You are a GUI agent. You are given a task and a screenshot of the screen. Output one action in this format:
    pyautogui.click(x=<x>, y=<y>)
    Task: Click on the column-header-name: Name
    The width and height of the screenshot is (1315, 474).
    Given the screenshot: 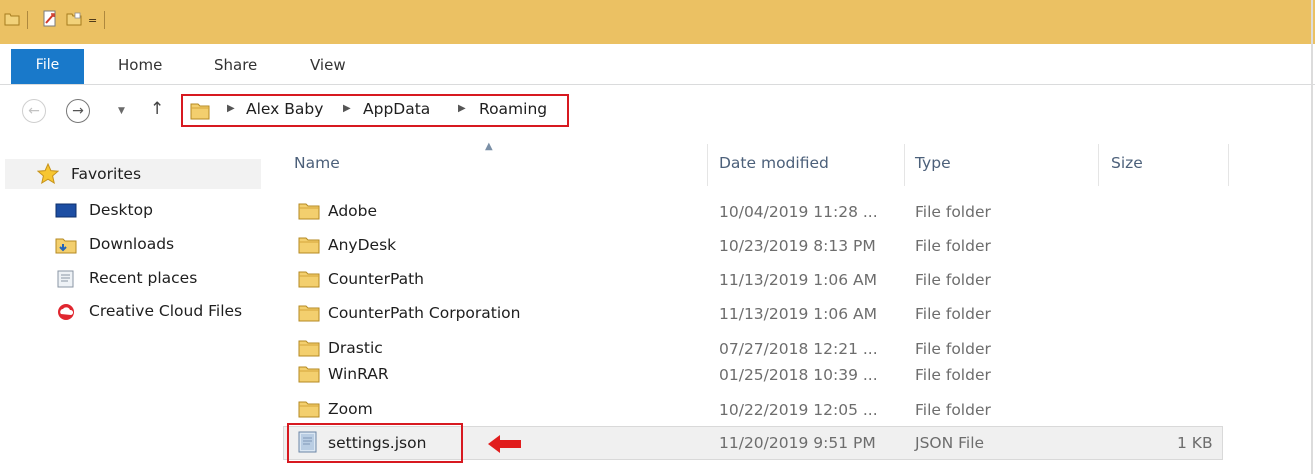 What is the action you would take?
    pyautogui.click(x=317, y=163)
    